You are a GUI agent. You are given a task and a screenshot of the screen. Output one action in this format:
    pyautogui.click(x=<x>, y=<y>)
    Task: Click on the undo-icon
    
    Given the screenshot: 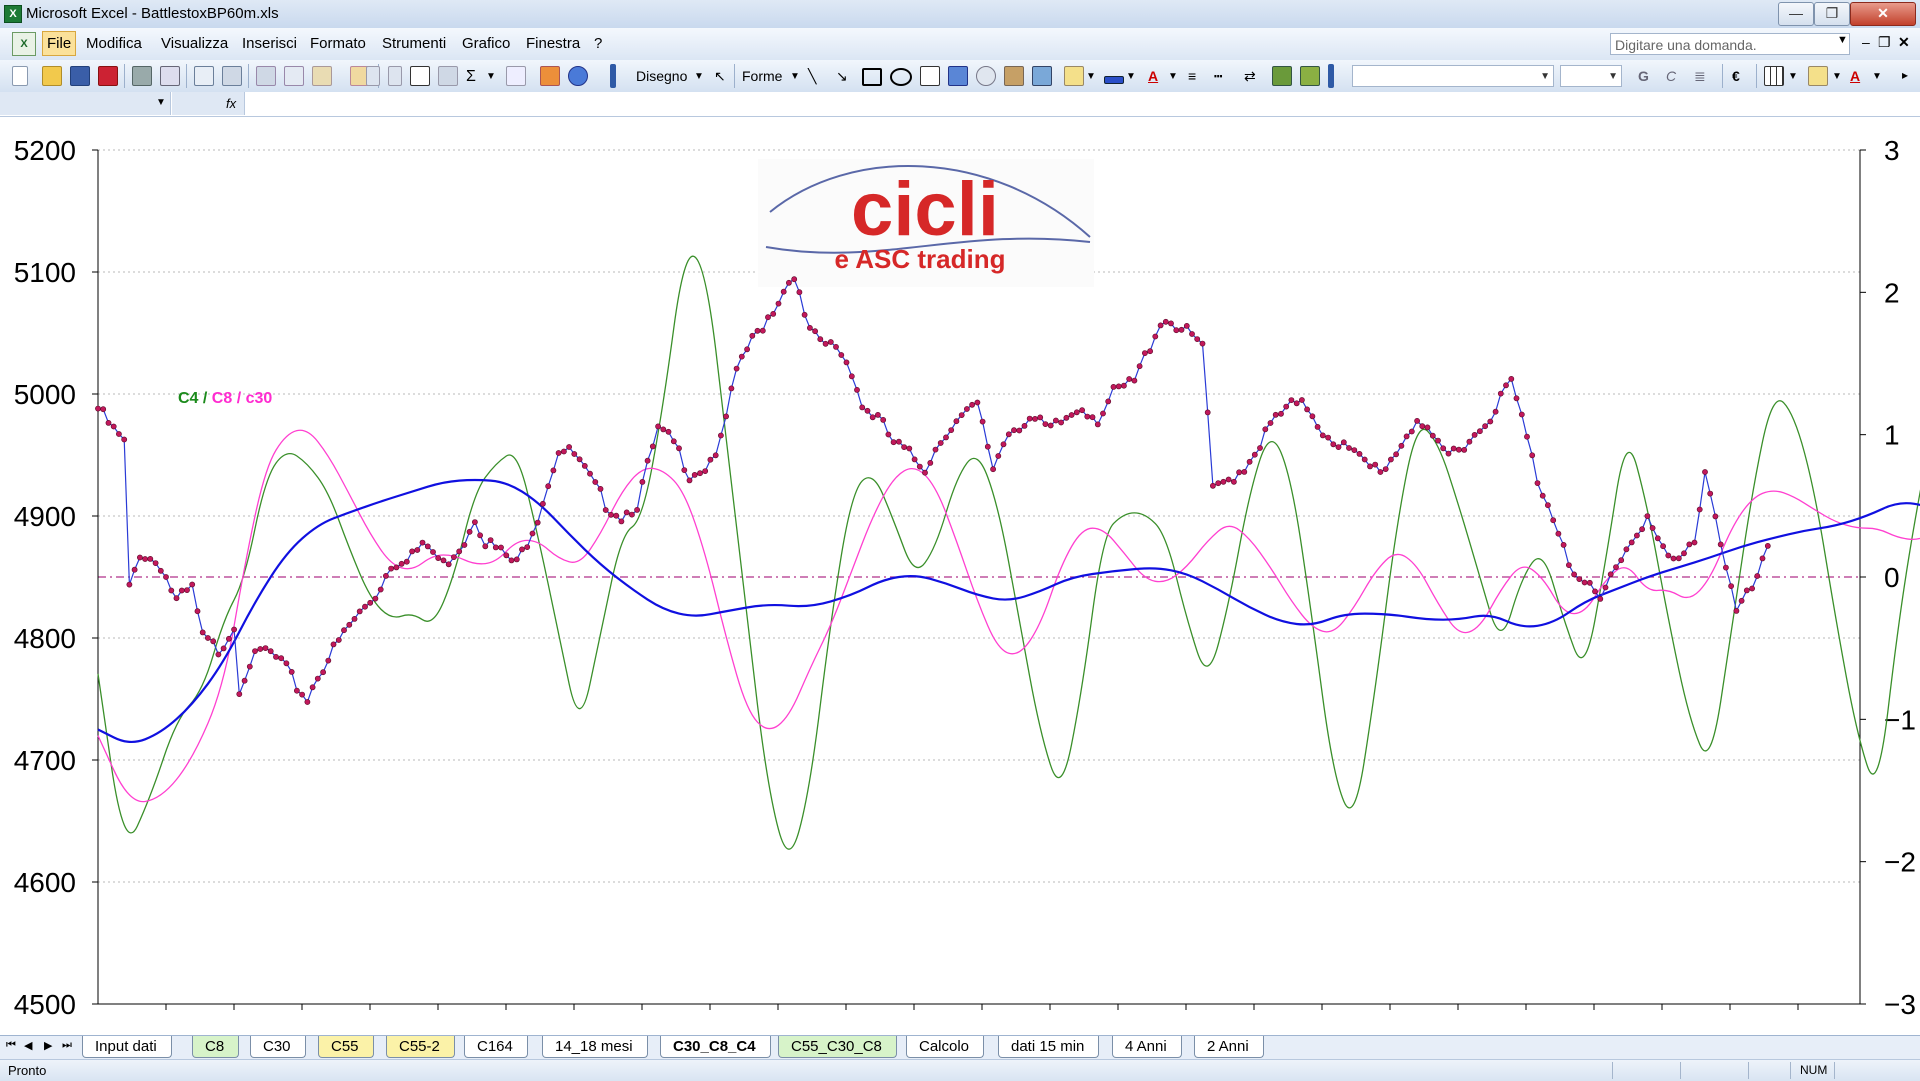 What is the action you would take?
    pyautogui.click(x=373, y=76)
    